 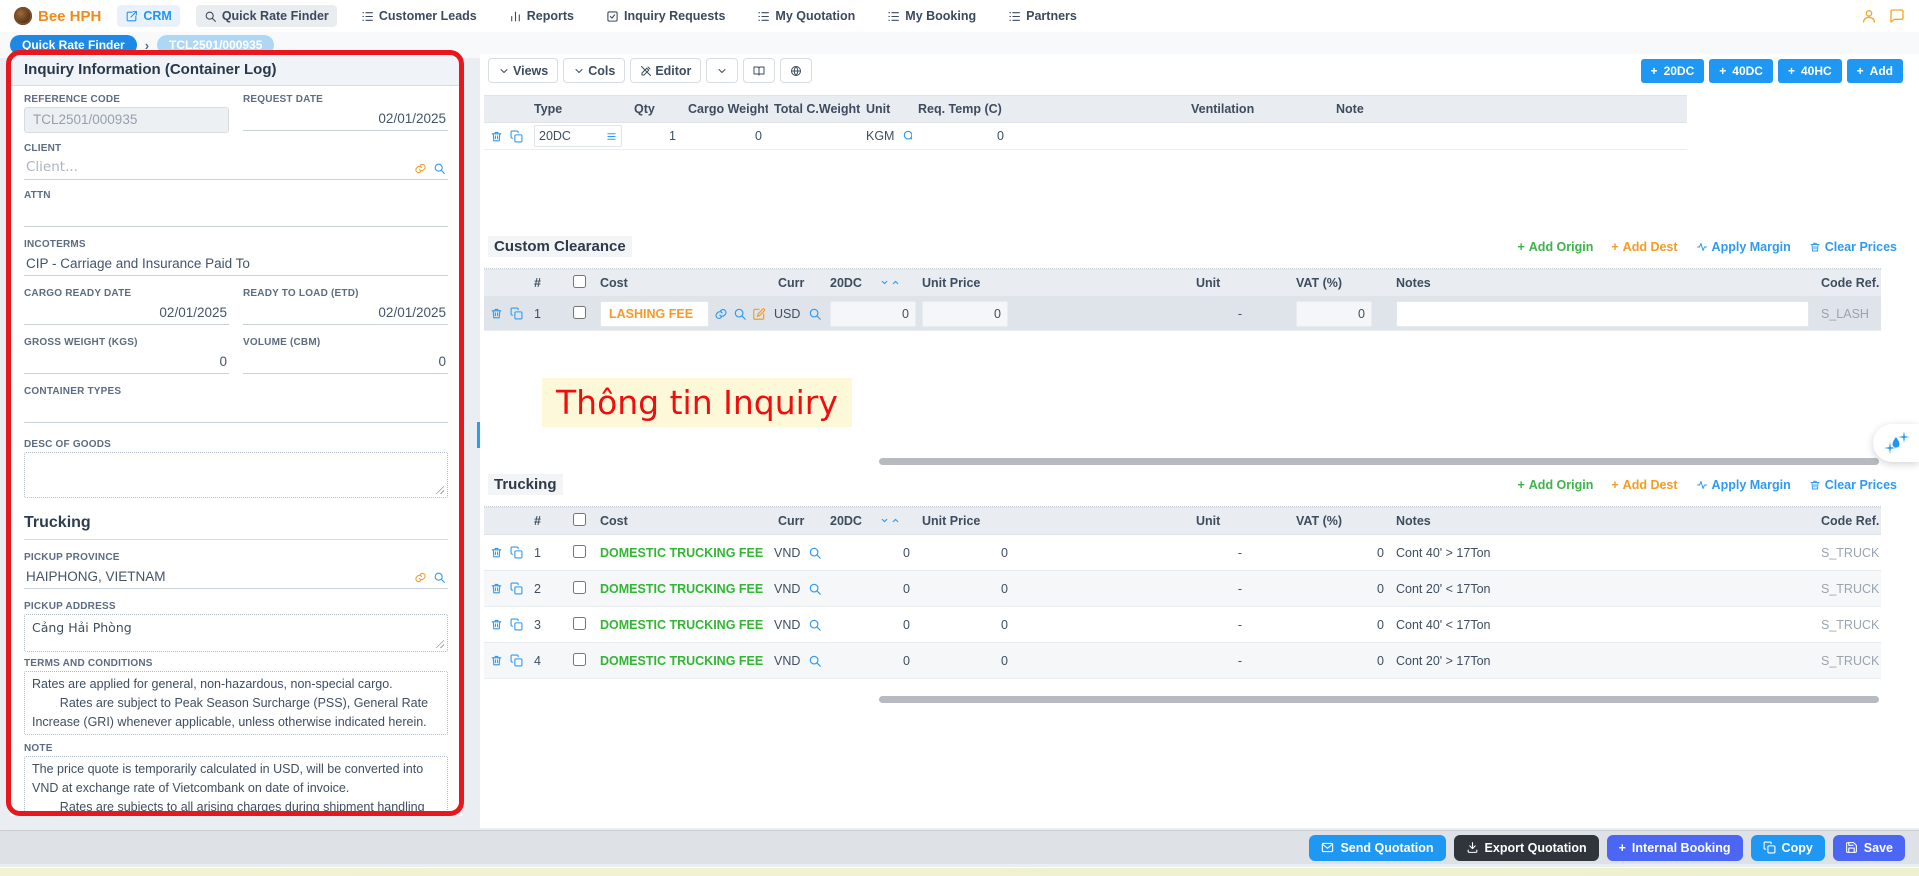 What do you see at coordinates (814, 109) in the screenshot?
I see `total-cweight-header: Total C.Weight` at bounding box center [814, 109].